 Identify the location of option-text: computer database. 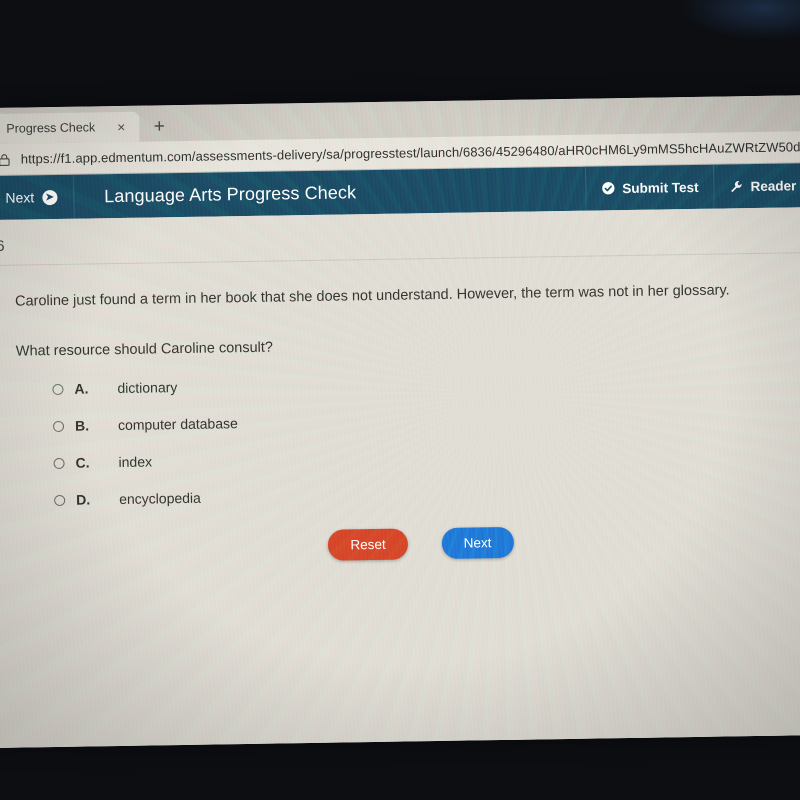
(177, 423).